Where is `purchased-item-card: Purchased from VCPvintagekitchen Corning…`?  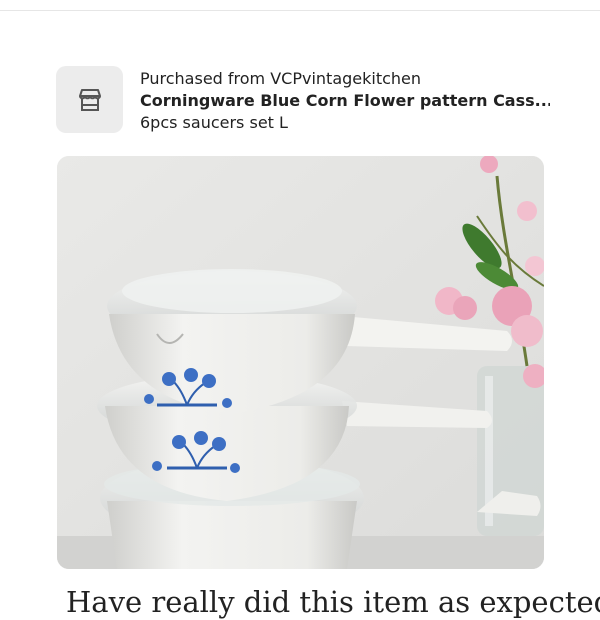 purchased-item-card: Purchased from VCPvintagekitchen Corning… is located at coordinates (306, 100).